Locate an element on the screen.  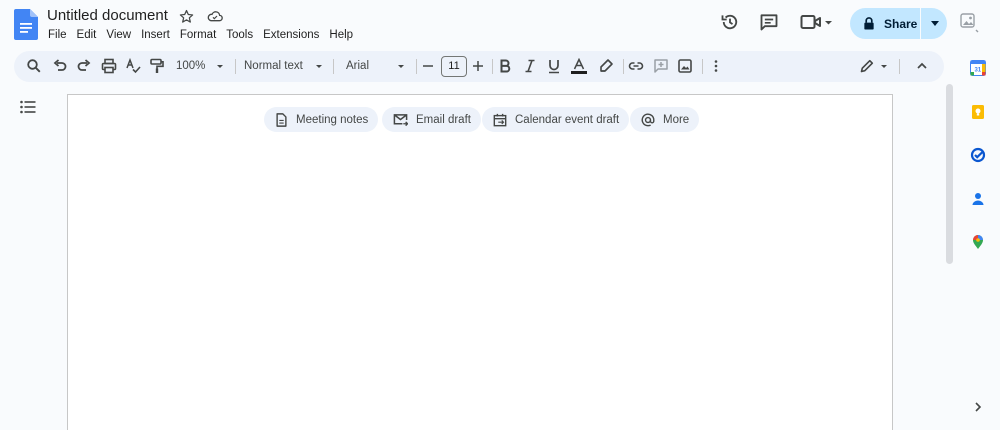
meet-icon is located at coordinates (817, 22).